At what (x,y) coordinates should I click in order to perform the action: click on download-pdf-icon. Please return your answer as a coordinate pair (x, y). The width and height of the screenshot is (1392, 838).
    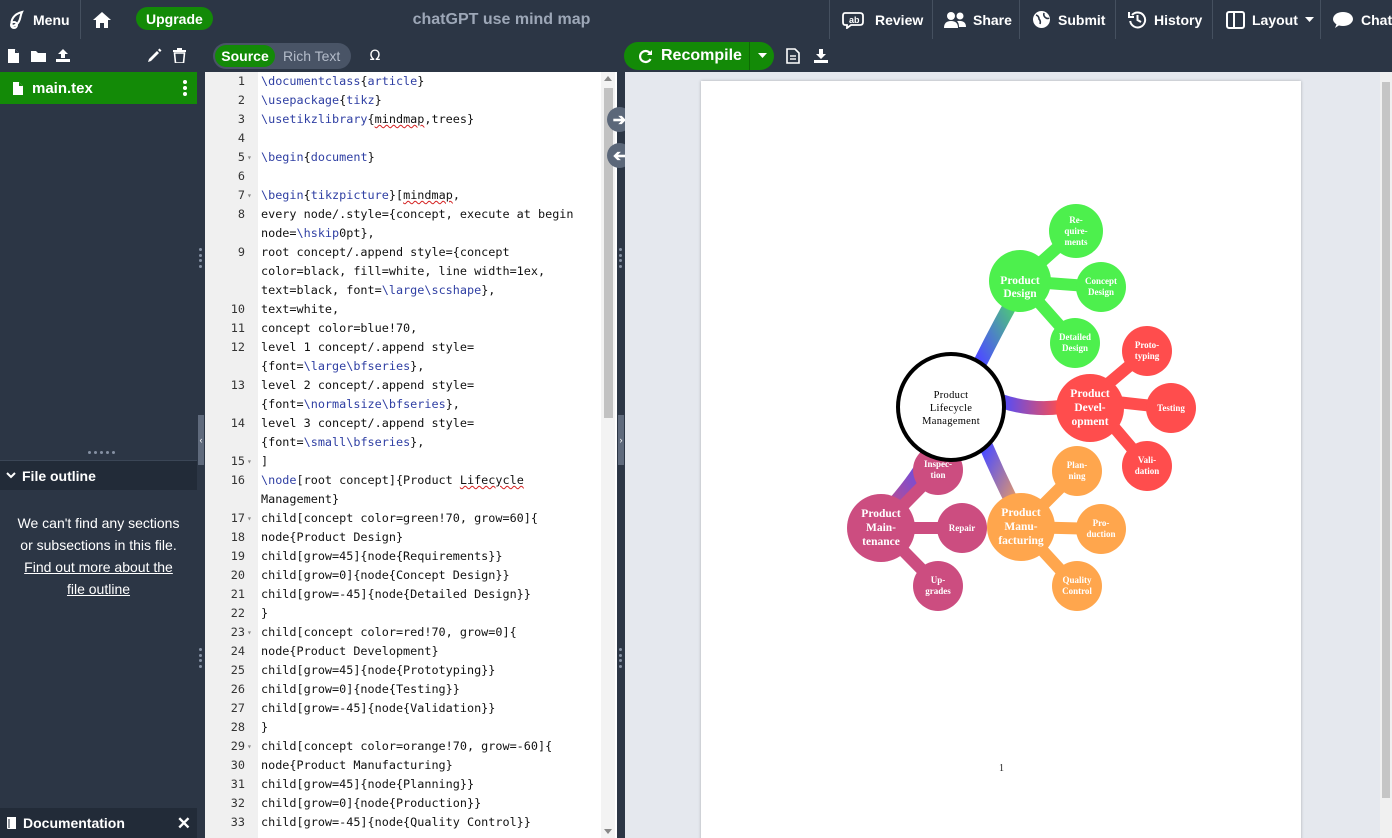
    Looking at the image, I should click on (821, 55).